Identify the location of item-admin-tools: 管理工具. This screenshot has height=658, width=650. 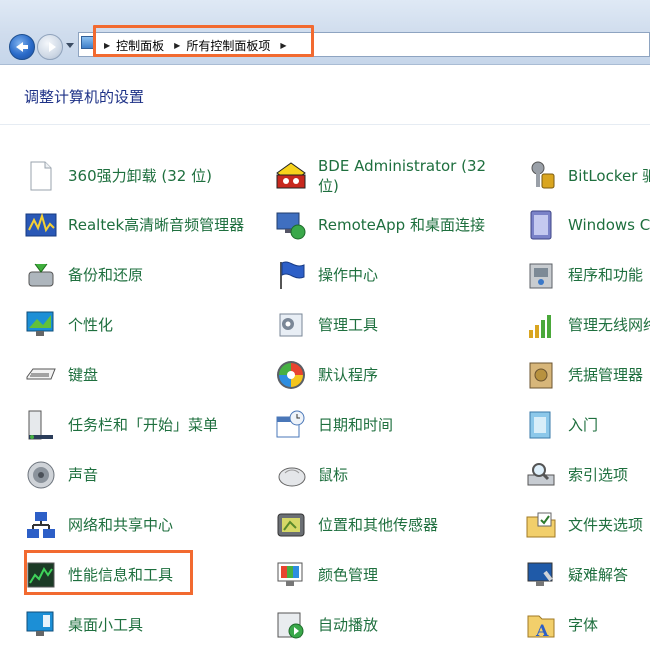
(326, 325).